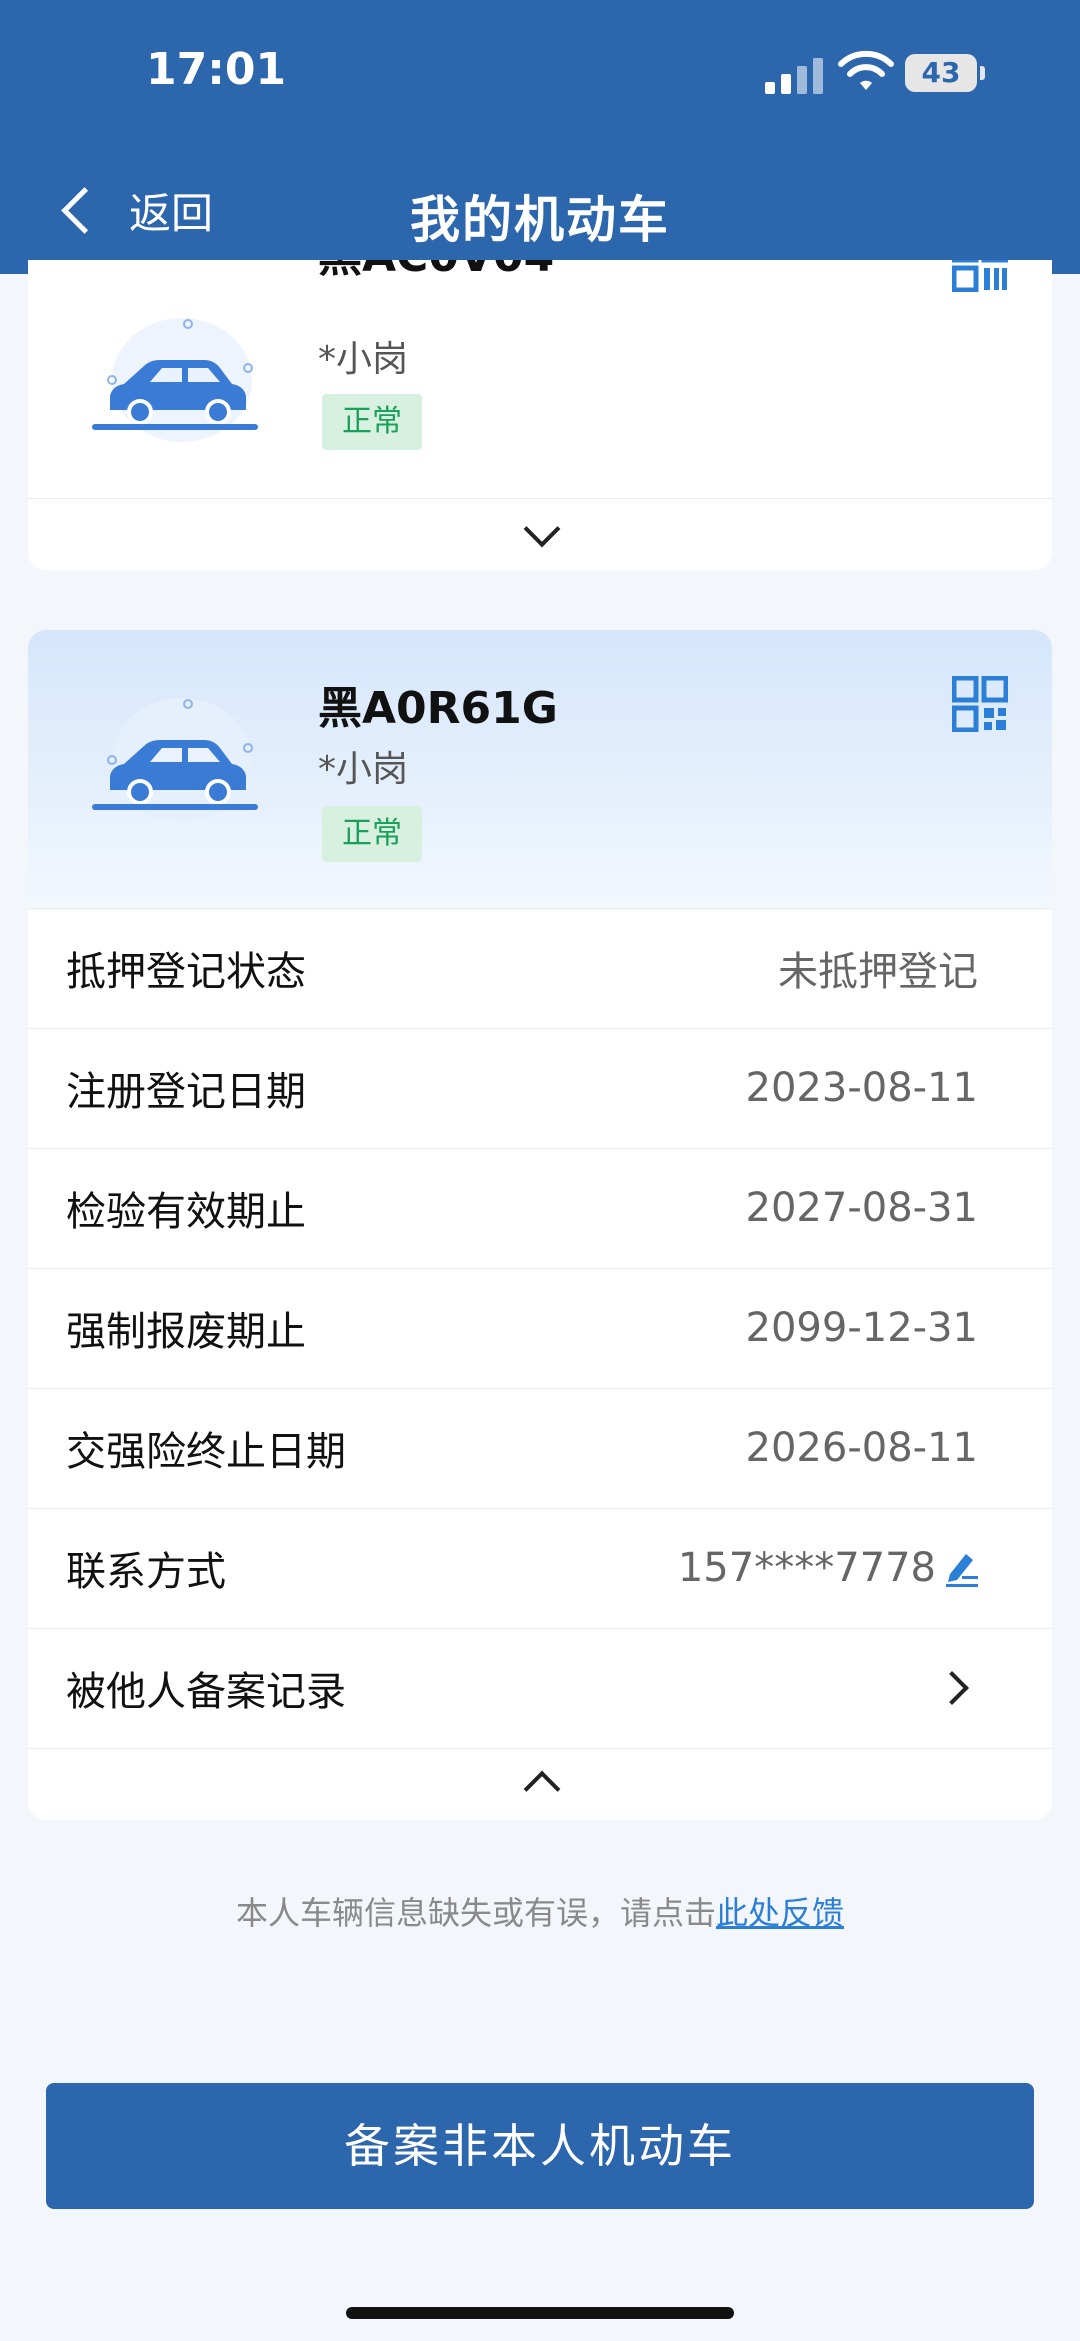  Describe the element at coordinates (540, 1448) in the screenshot. I see `detail-row-insurance: 交强险终止日期 2026-08-11` at that location.